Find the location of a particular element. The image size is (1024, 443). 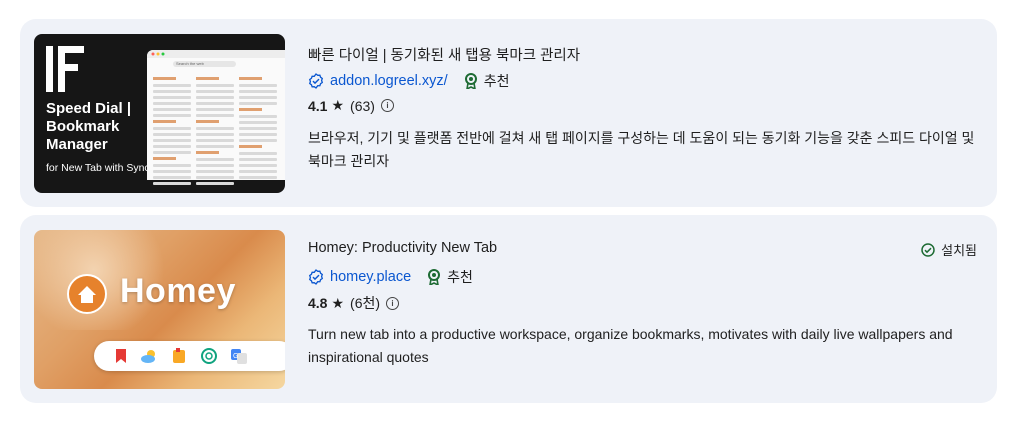

preview-search-bar: Search the web is located at coordinates (204, 64).